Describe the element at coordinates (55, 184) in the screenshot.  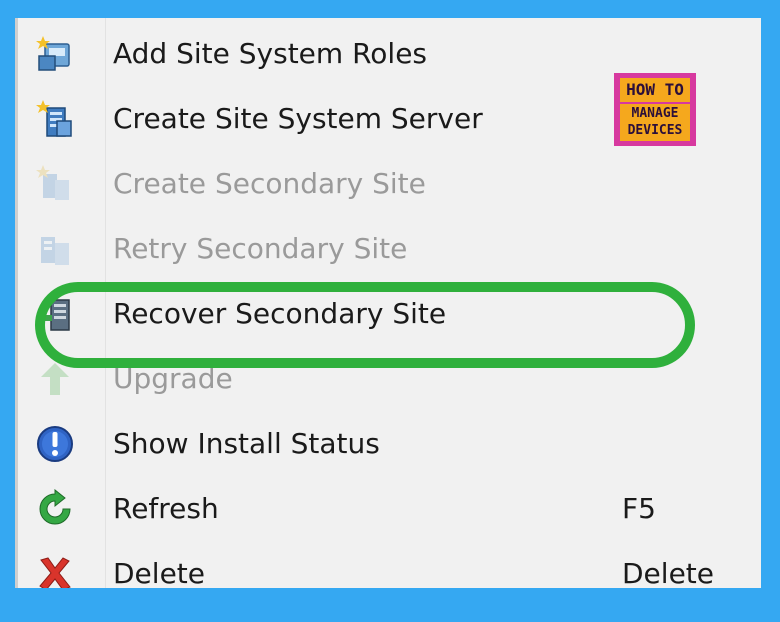
I see `create-secondary-site-icon` at that location.